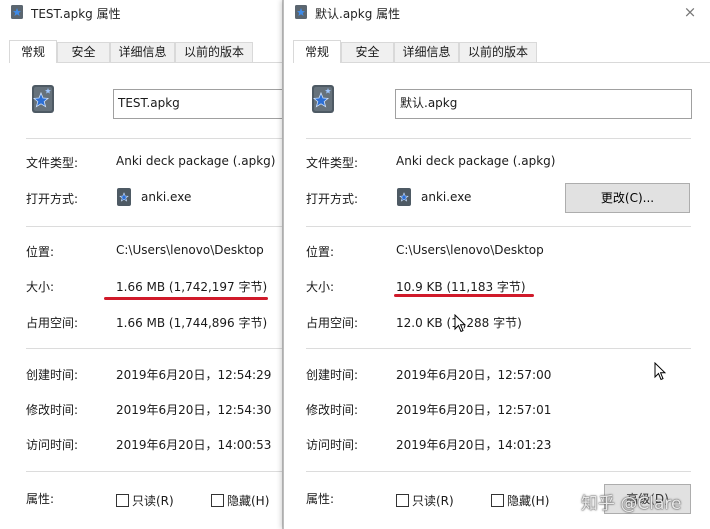  What do you see at coordinates (197, 104) in the screenshot?
I see `file-name-field: TEST.apkg` at bounding box center [197, 104].